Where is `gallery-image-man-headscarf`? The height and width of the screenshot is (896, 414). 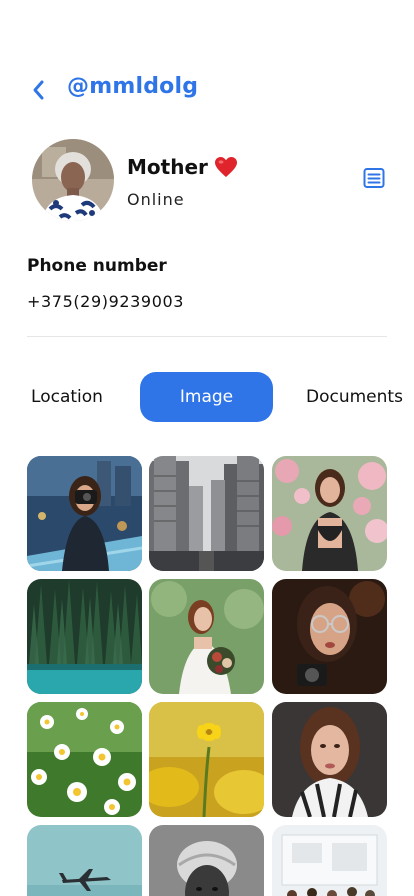
gallery-image-man-headscarf is located at coordinates (206, 860).